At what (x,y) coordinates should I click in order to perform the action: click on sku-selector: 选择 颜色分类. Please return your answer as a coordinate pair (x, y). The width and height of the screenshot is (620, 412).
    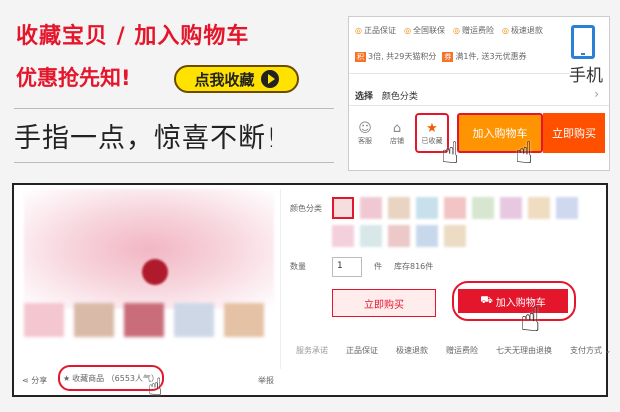
    Looking at the image, I should click on (386, 95).